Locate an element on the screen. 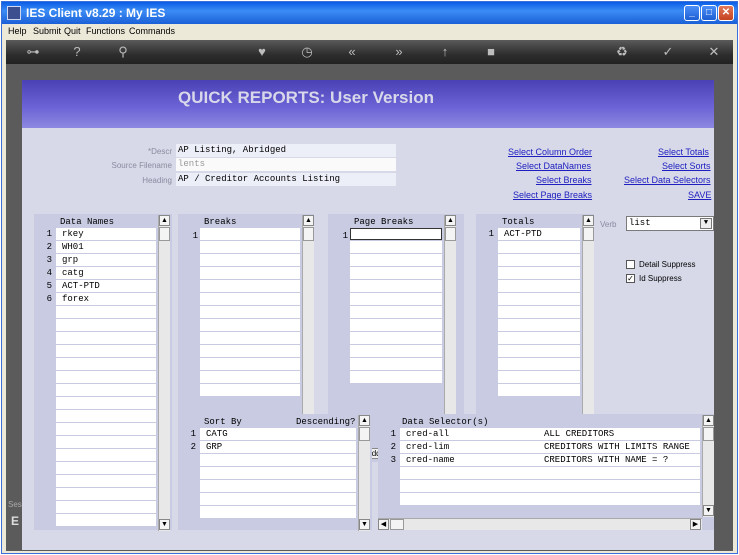 Image resolution: width=739 pixels, height=555 pixels. menu-help: Help is located at coordinates (17, 31).